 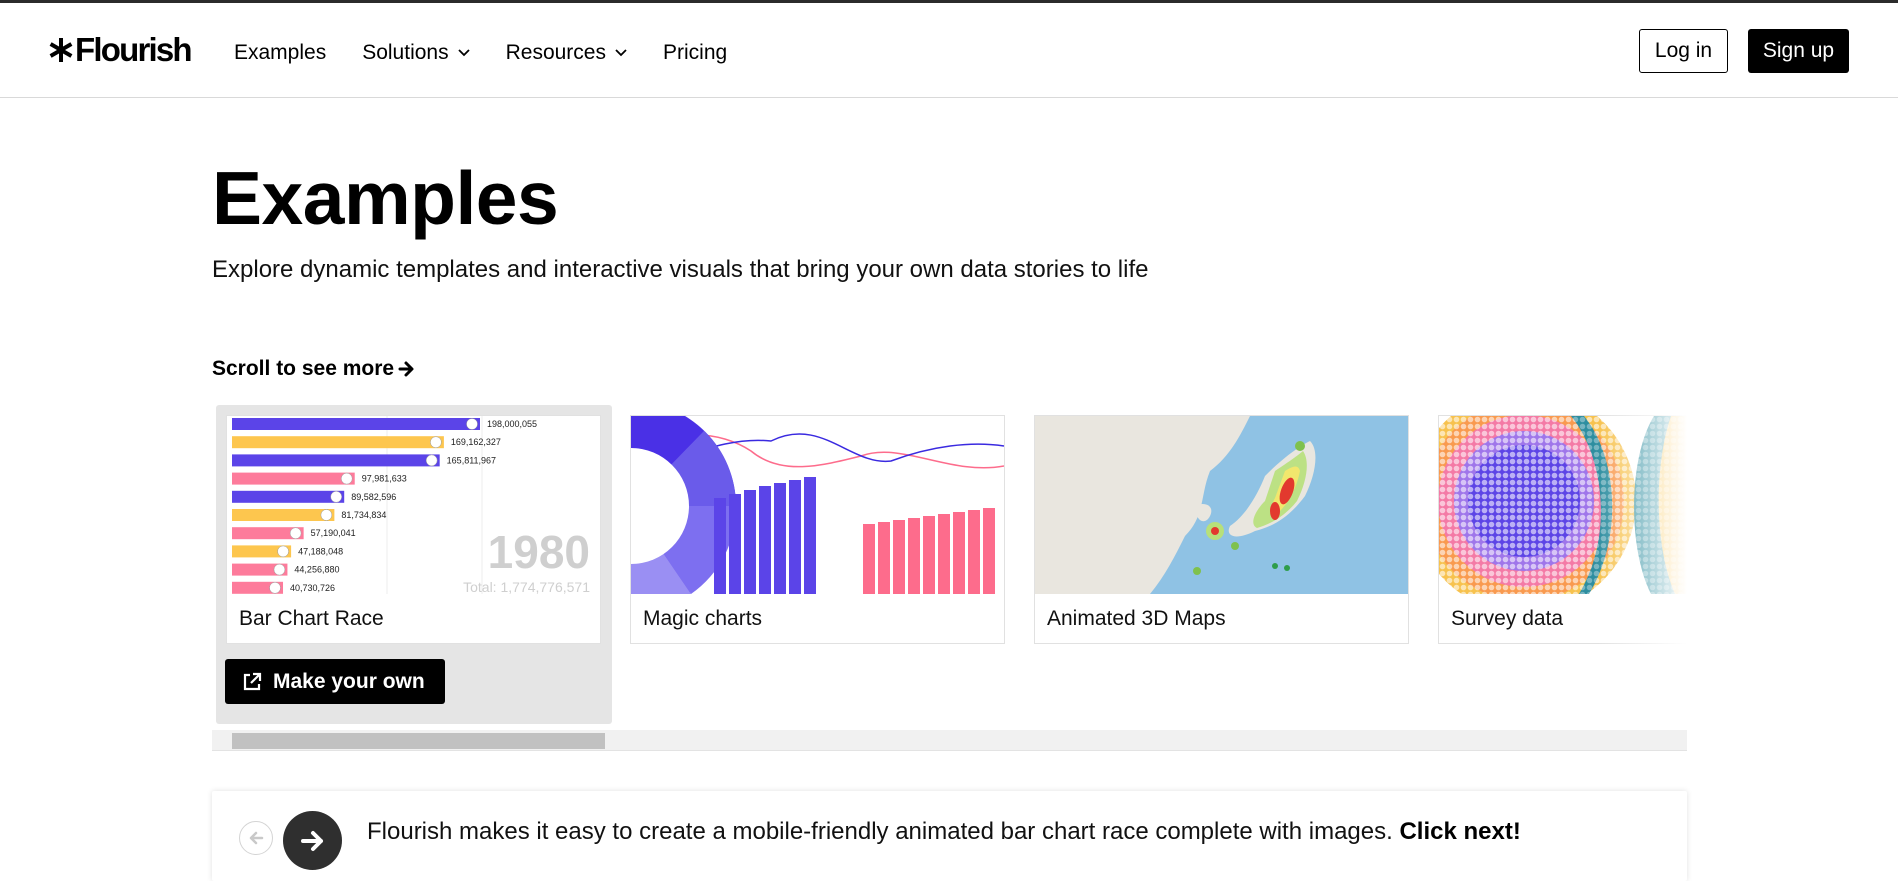 What do you see at coordinates (303, 368) in the screenshot?
I see `scroll-hint-text: Scroll to see more` at bounding box center [303, 368].